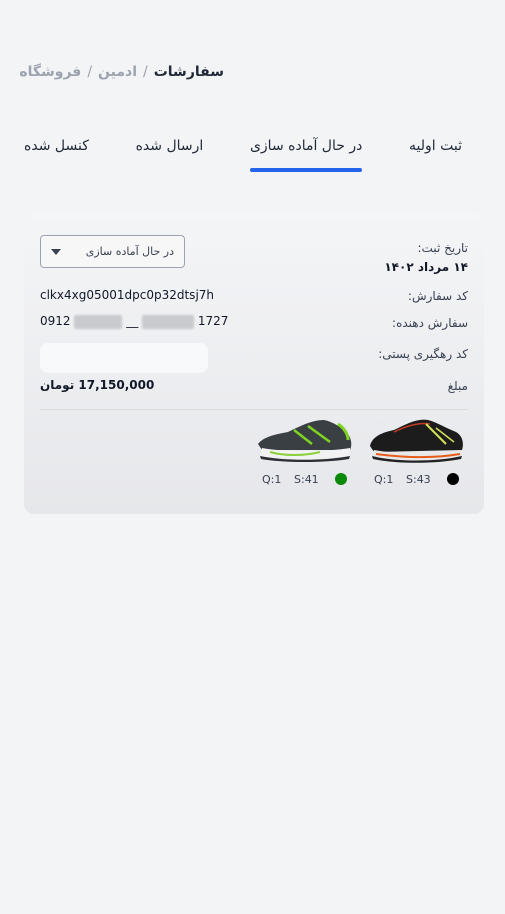  Describe the element at coordinates (457, 386) in the screenshot. I see `amount-label: مبلغ` at that location.